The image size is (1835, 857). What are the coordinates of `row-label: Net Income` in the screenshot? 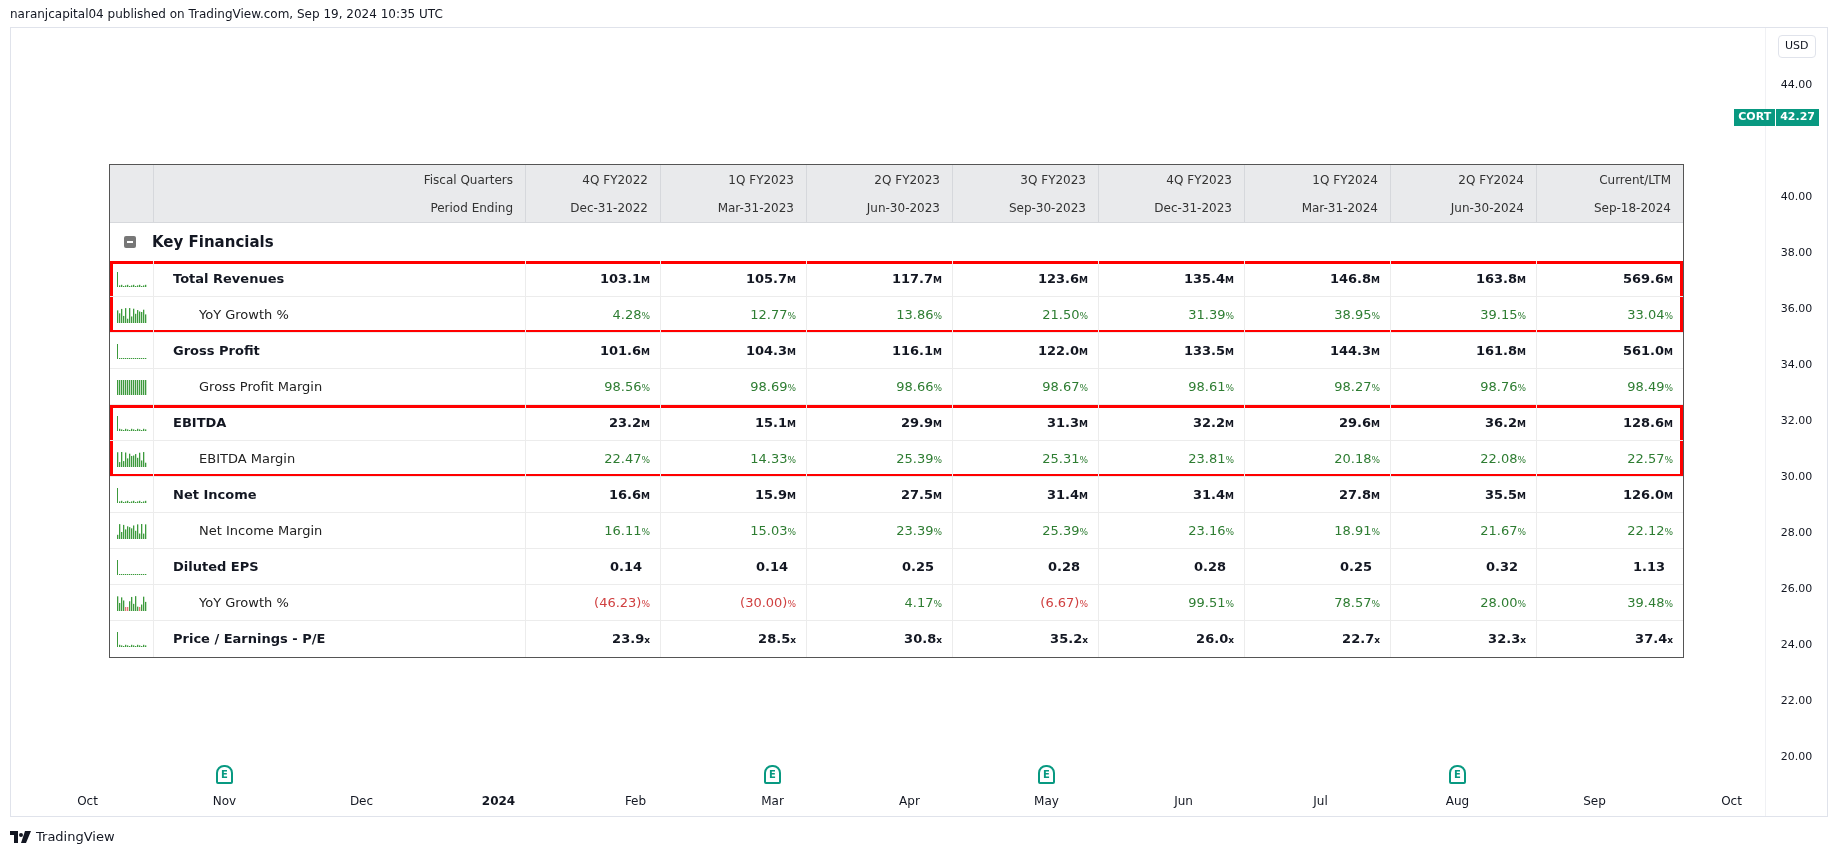 It's located at (215, 494).